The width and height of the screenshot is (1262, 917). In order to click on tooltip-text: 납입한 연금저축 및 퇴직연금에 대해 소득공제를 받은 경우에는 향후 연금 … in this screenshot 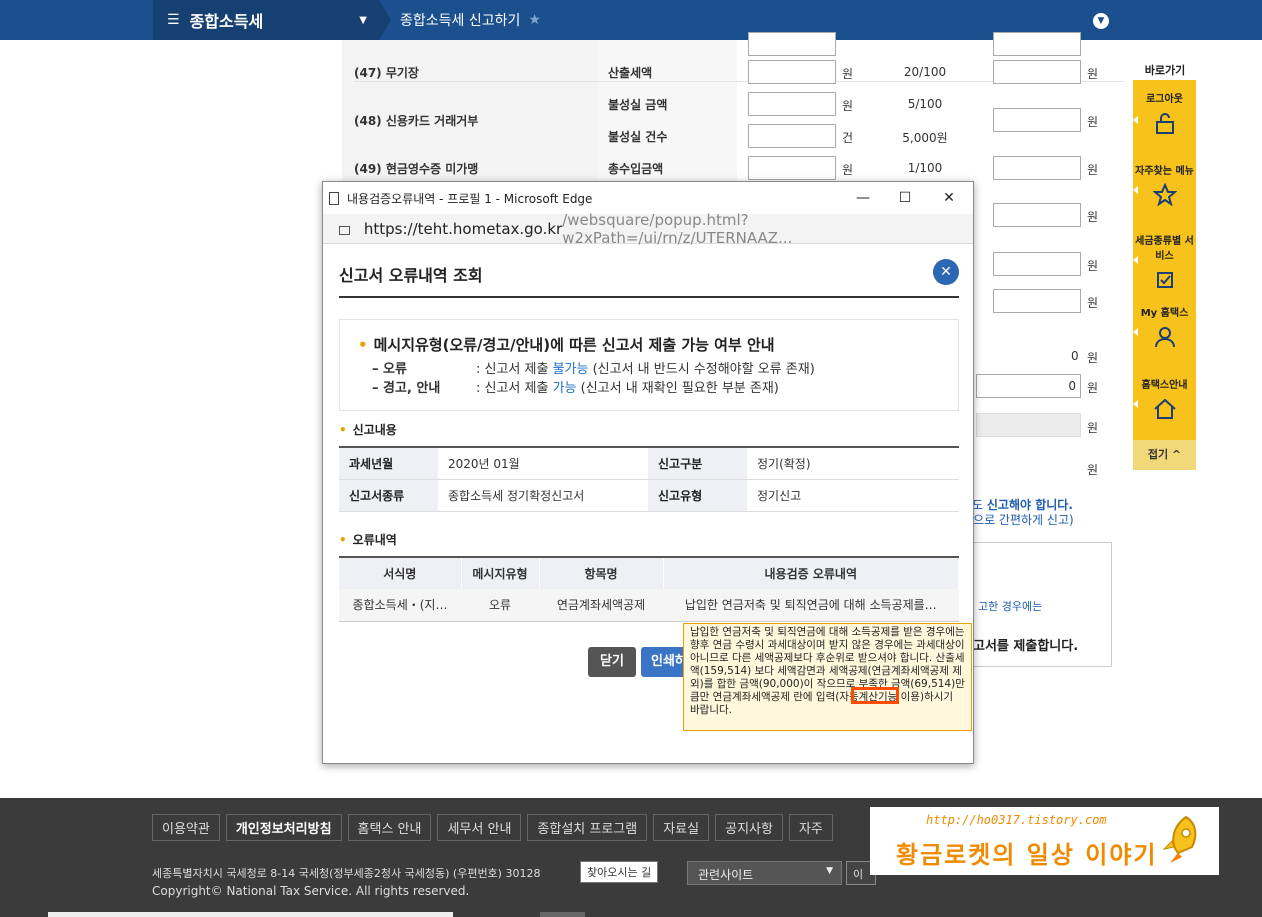, I will do `click(827, 671)`.